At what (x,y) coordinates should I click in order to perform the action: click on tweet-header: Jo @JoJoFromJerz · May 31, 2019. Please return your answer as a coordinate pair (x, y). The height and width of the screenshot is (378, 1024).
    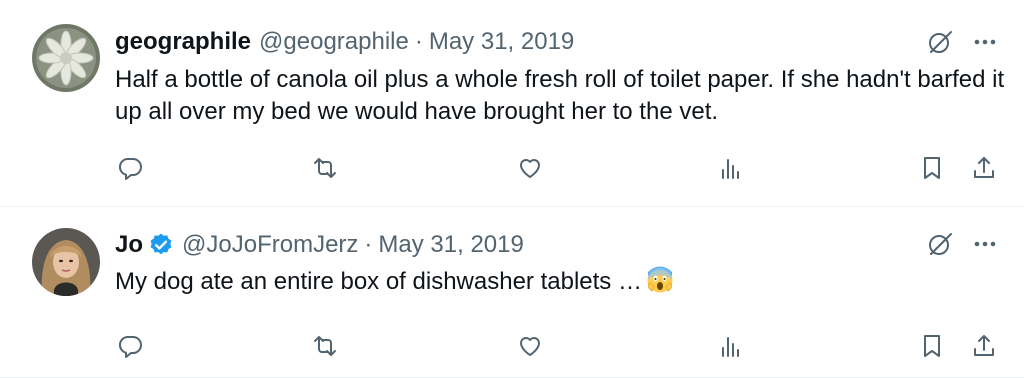
    Looking at the image, I should click on (319, 245).